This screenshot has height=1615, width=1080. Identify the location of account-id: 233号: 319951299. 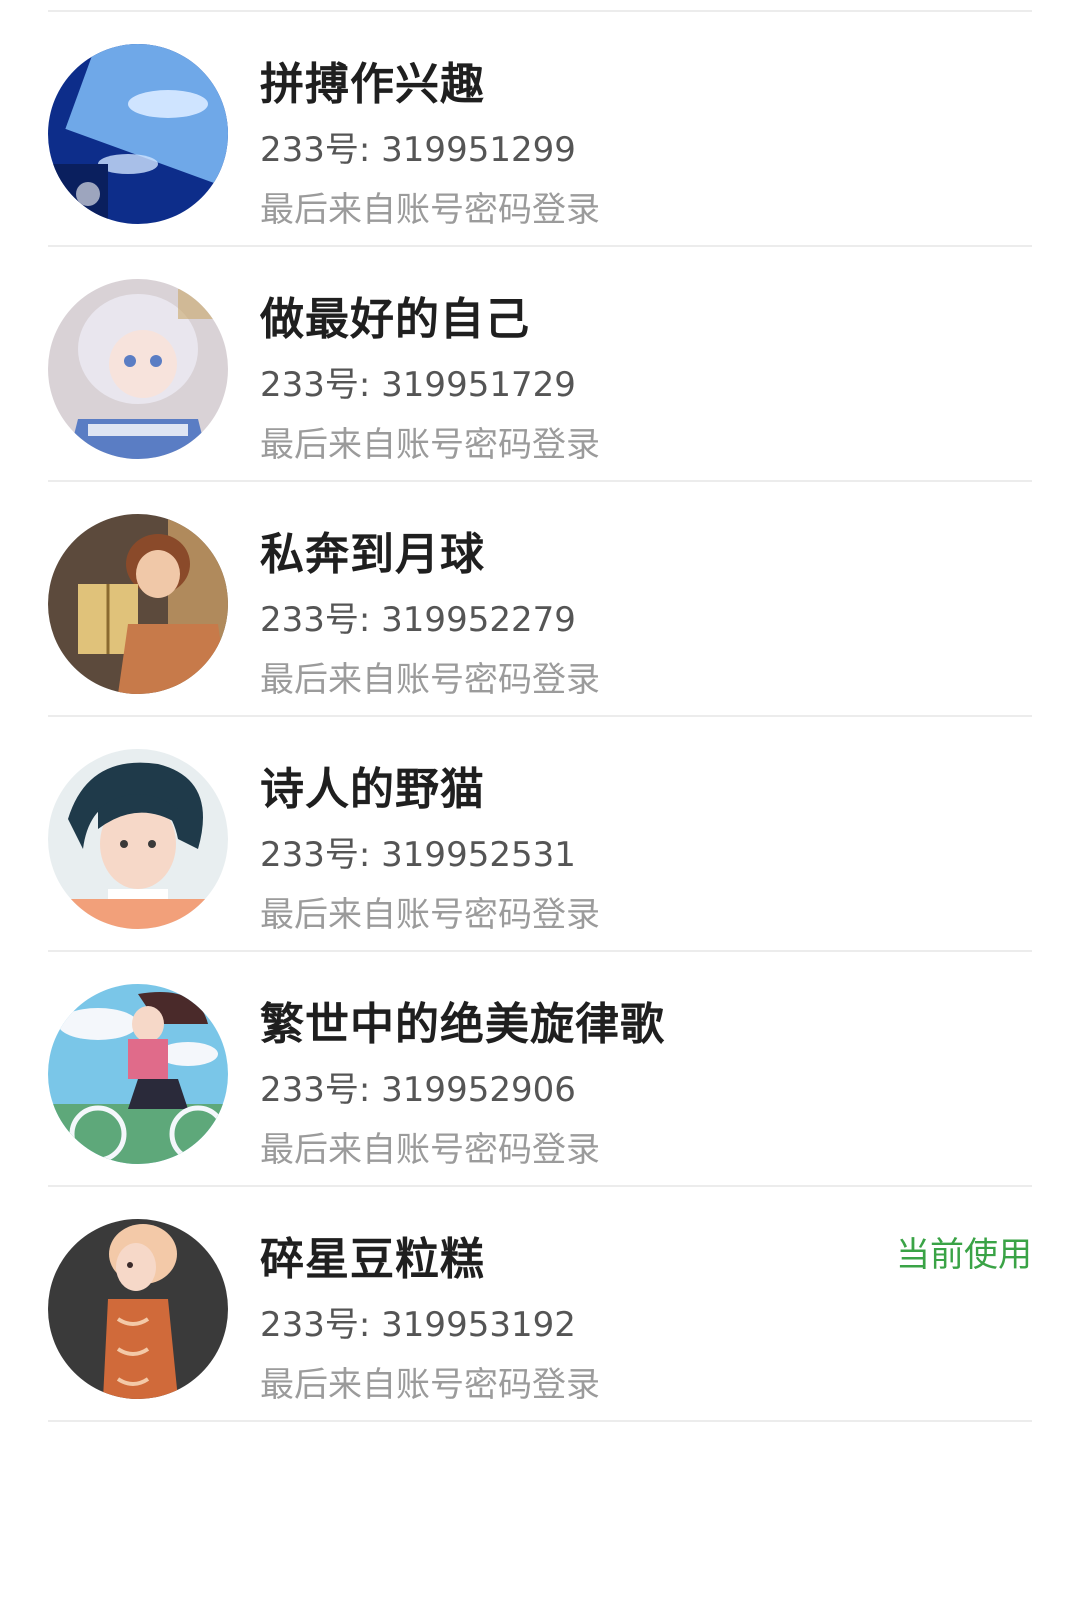
(418, 146).